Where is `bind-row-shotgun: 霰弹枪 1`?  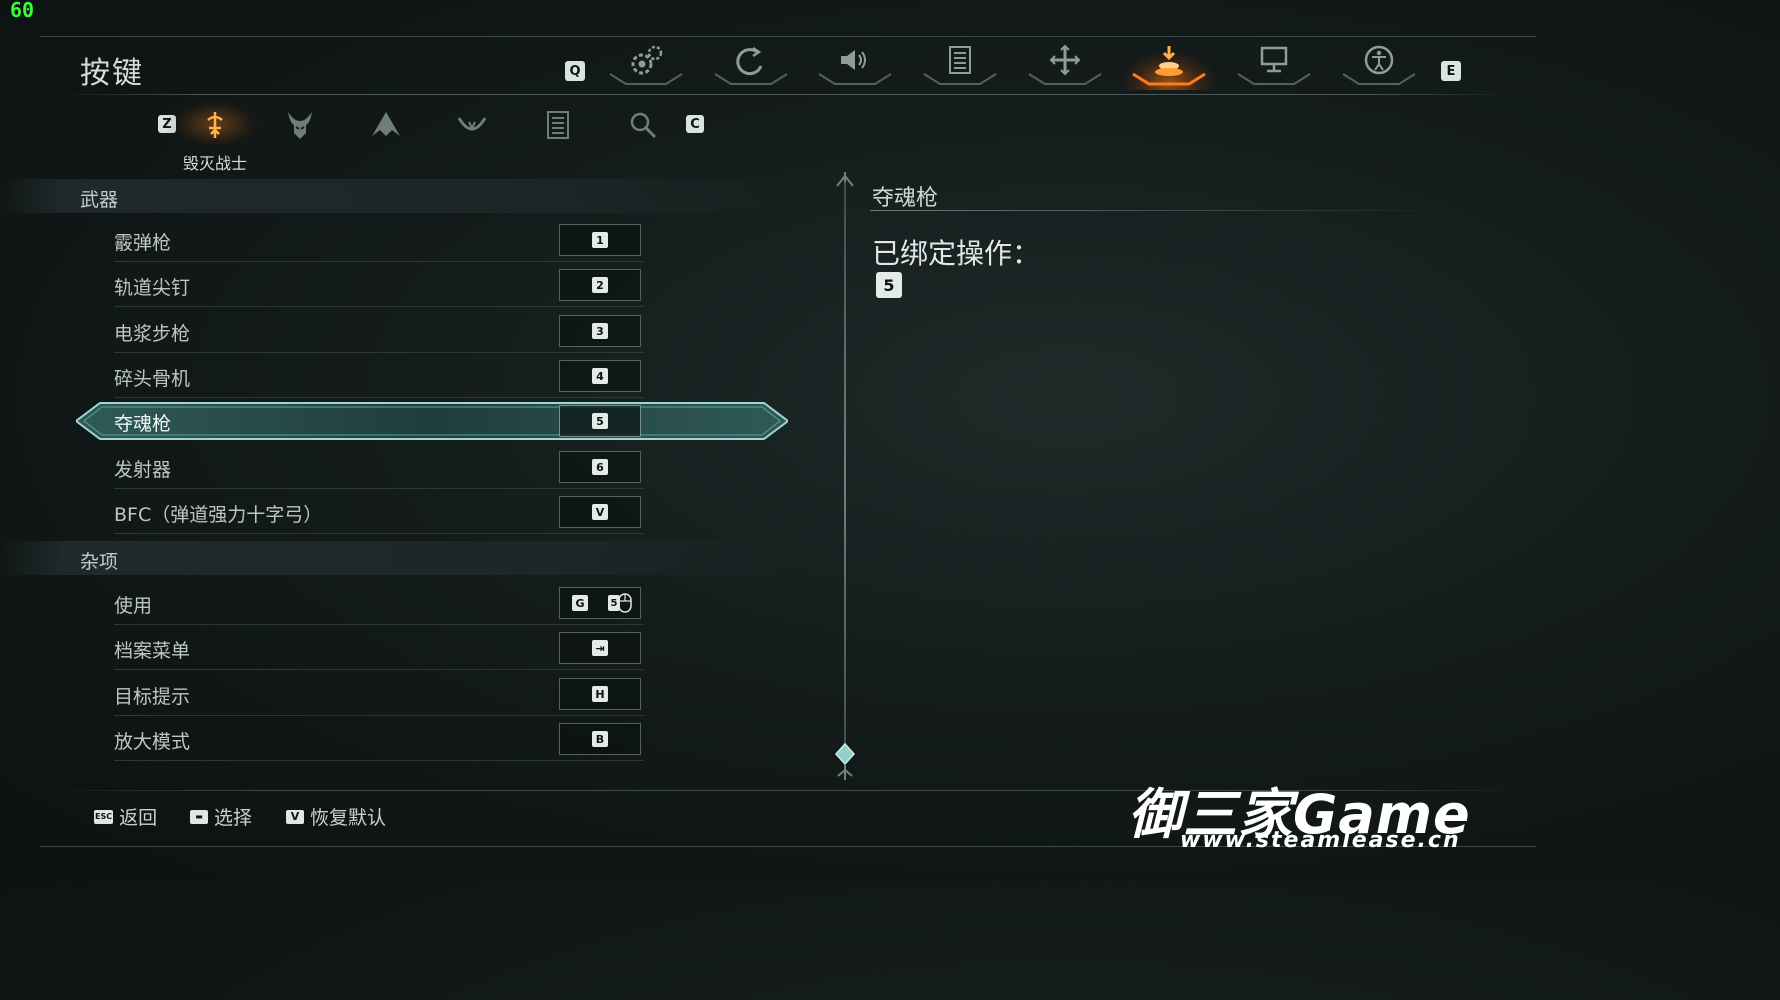
bind-row-shotgun: 霰弹枪 1 is located at coordinates (379, 240).